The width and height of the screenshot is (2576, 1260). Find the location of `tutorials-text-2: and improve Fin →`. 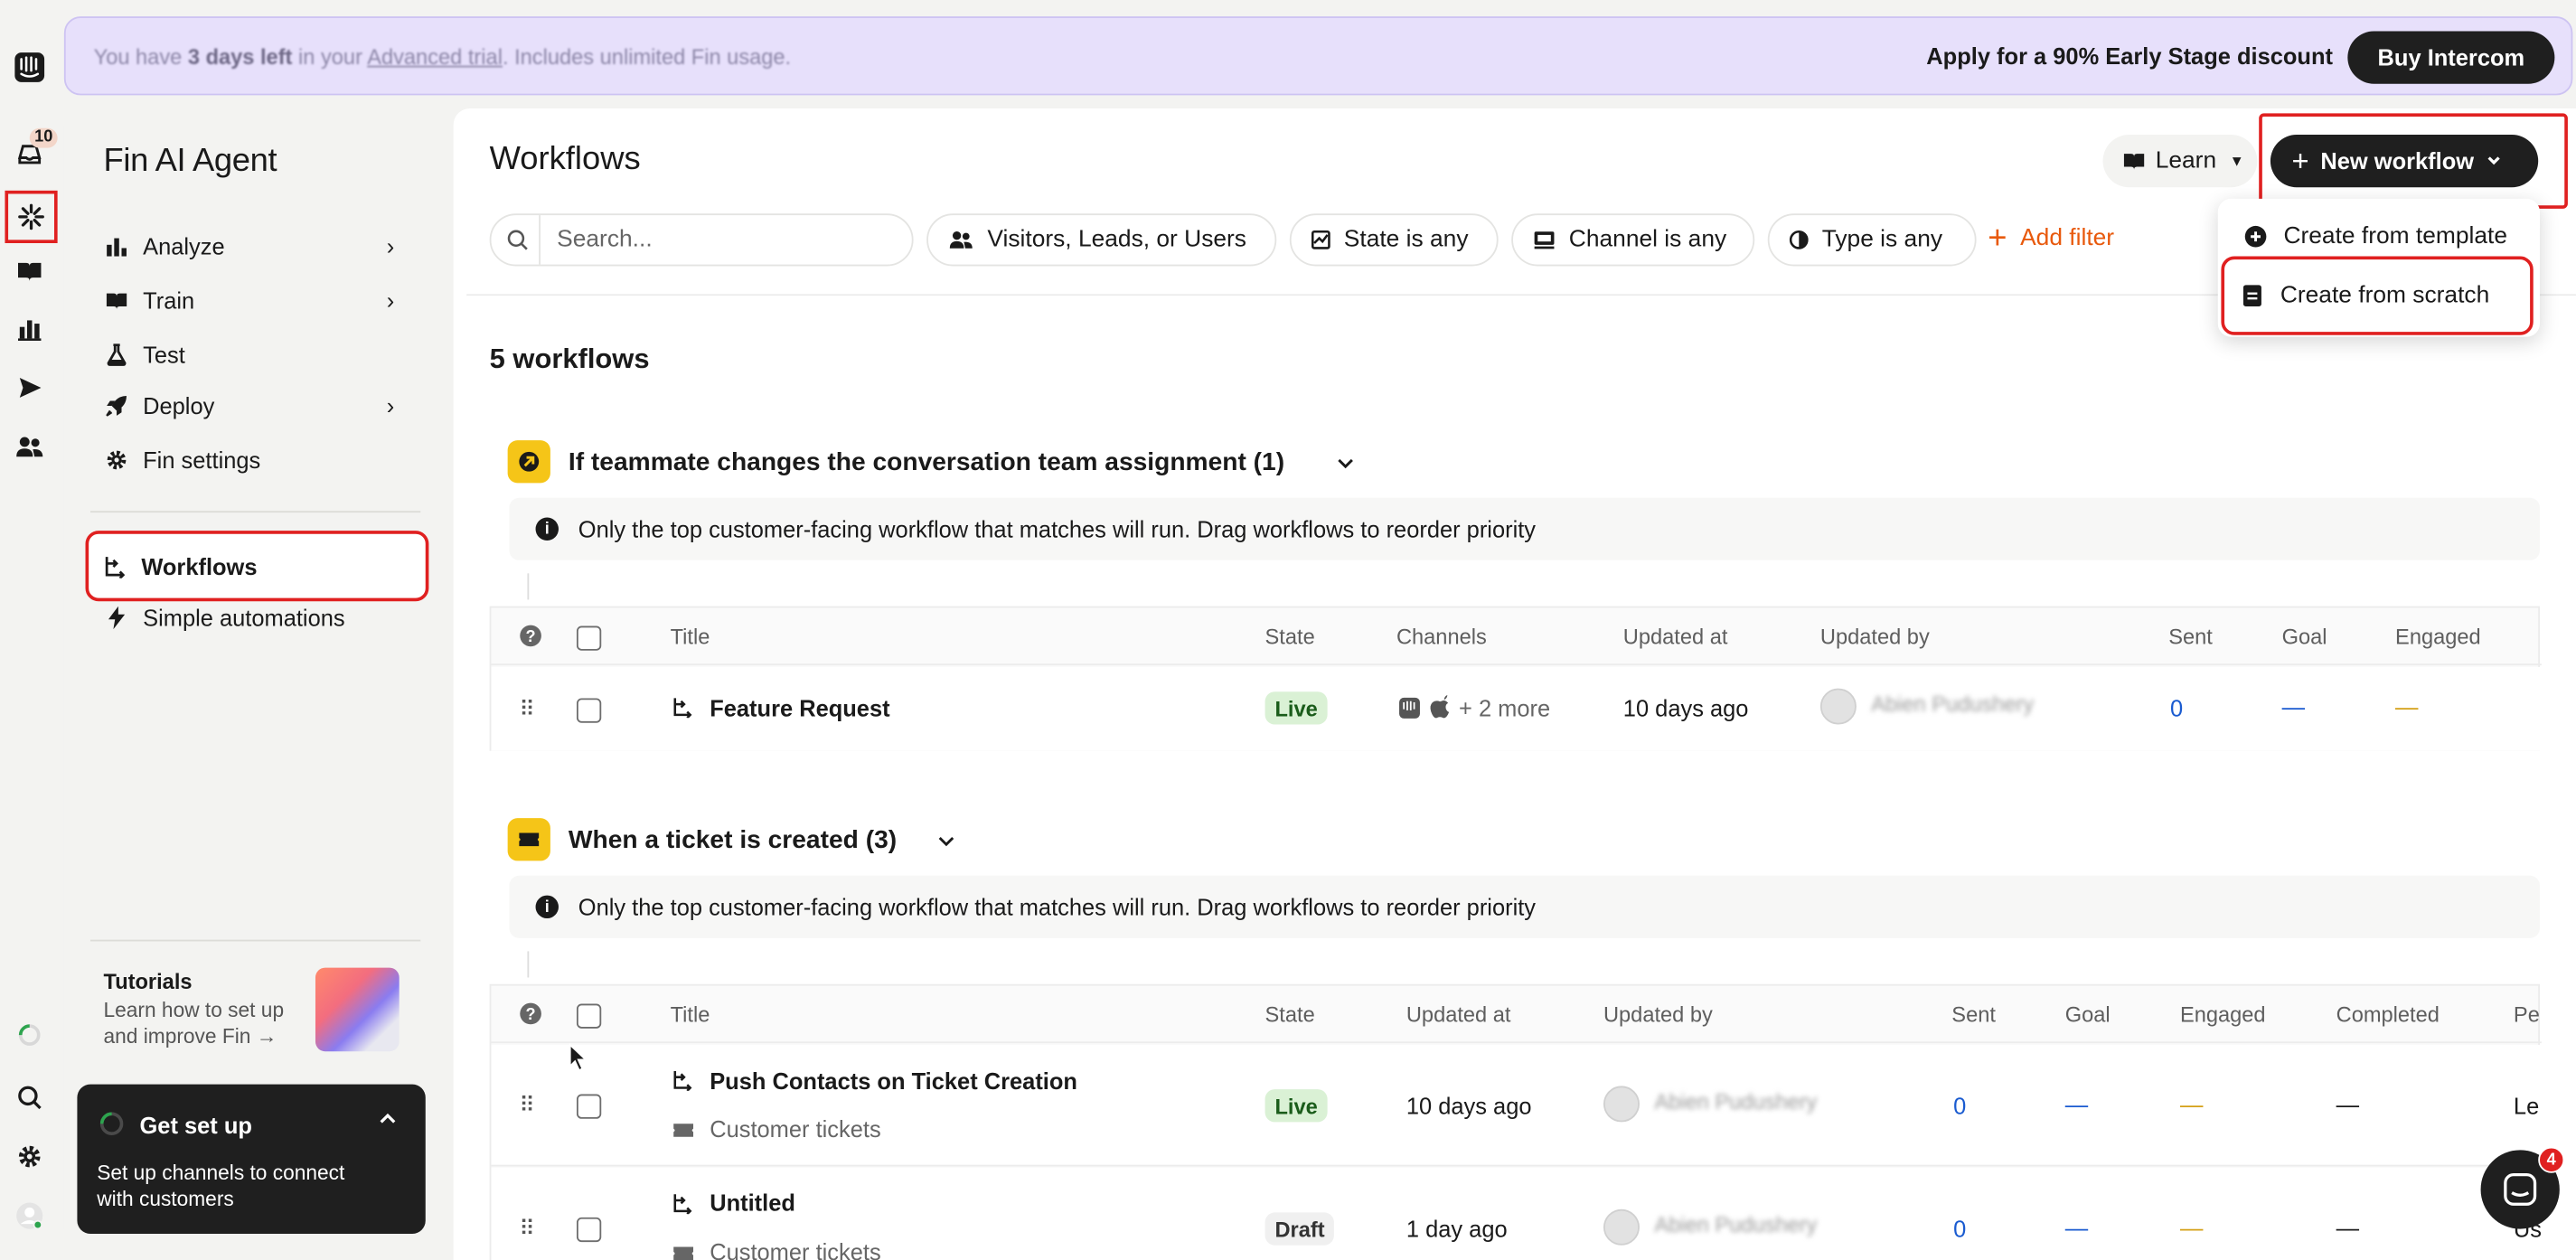

tutorials-text-2: and improve Fin → is located at coordinates (191, 1036).